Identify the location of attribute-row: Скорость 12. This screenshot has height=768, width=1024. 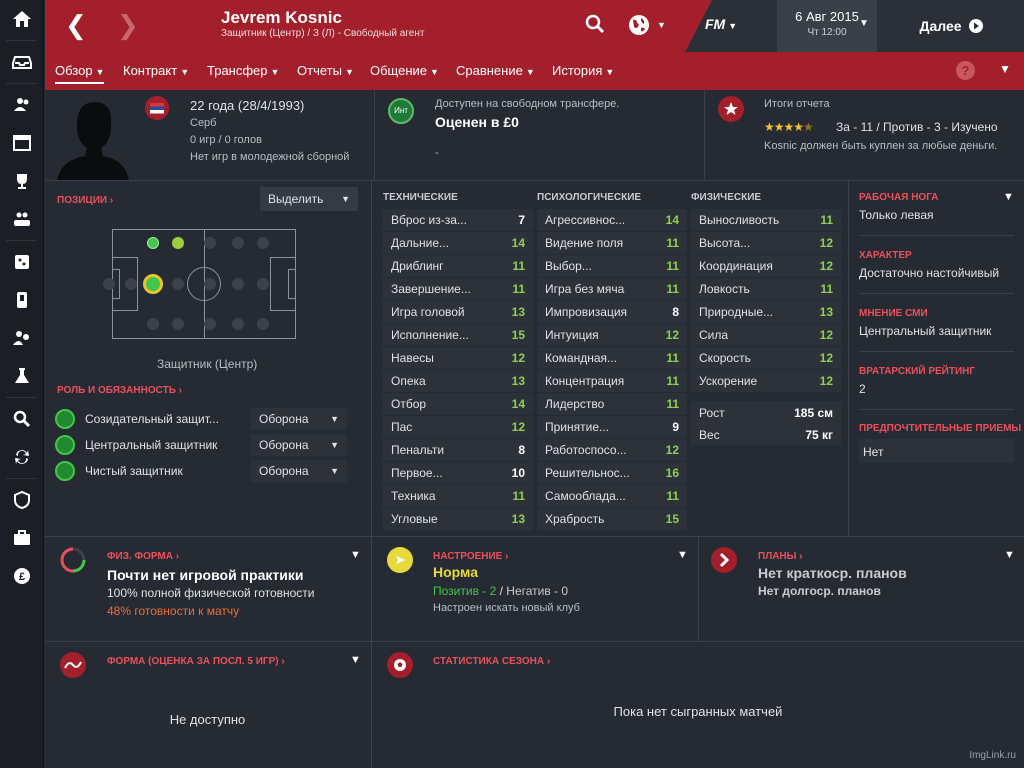
(766, 358).